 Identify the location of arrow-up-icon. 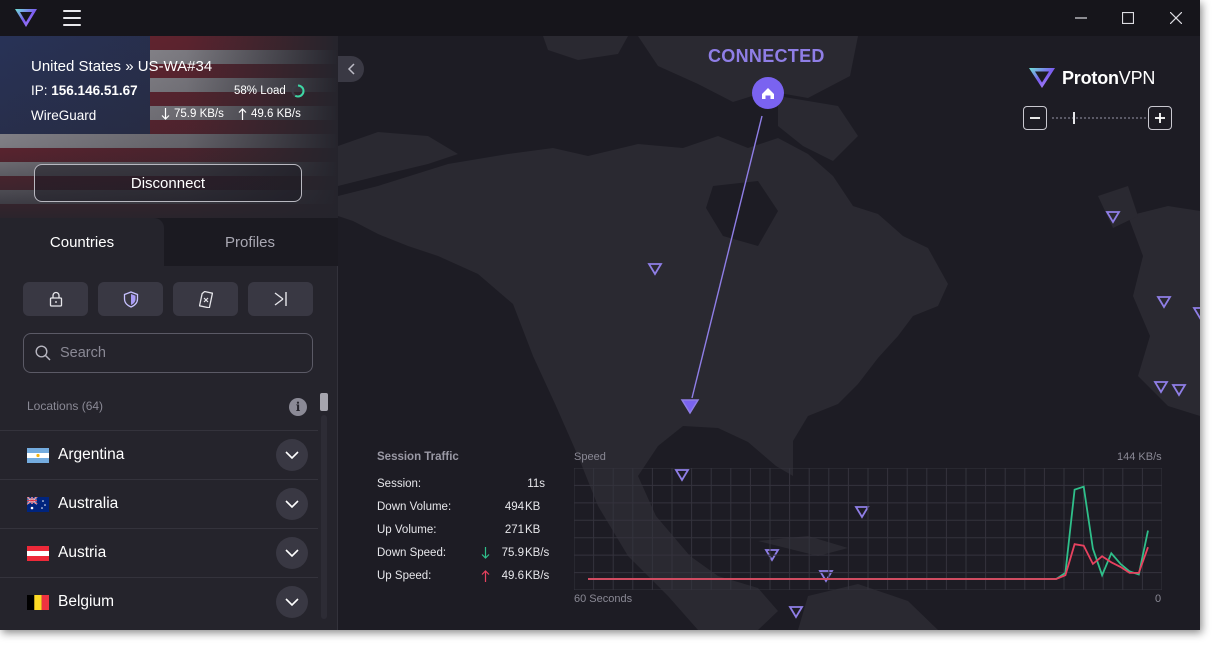
(242, 114).